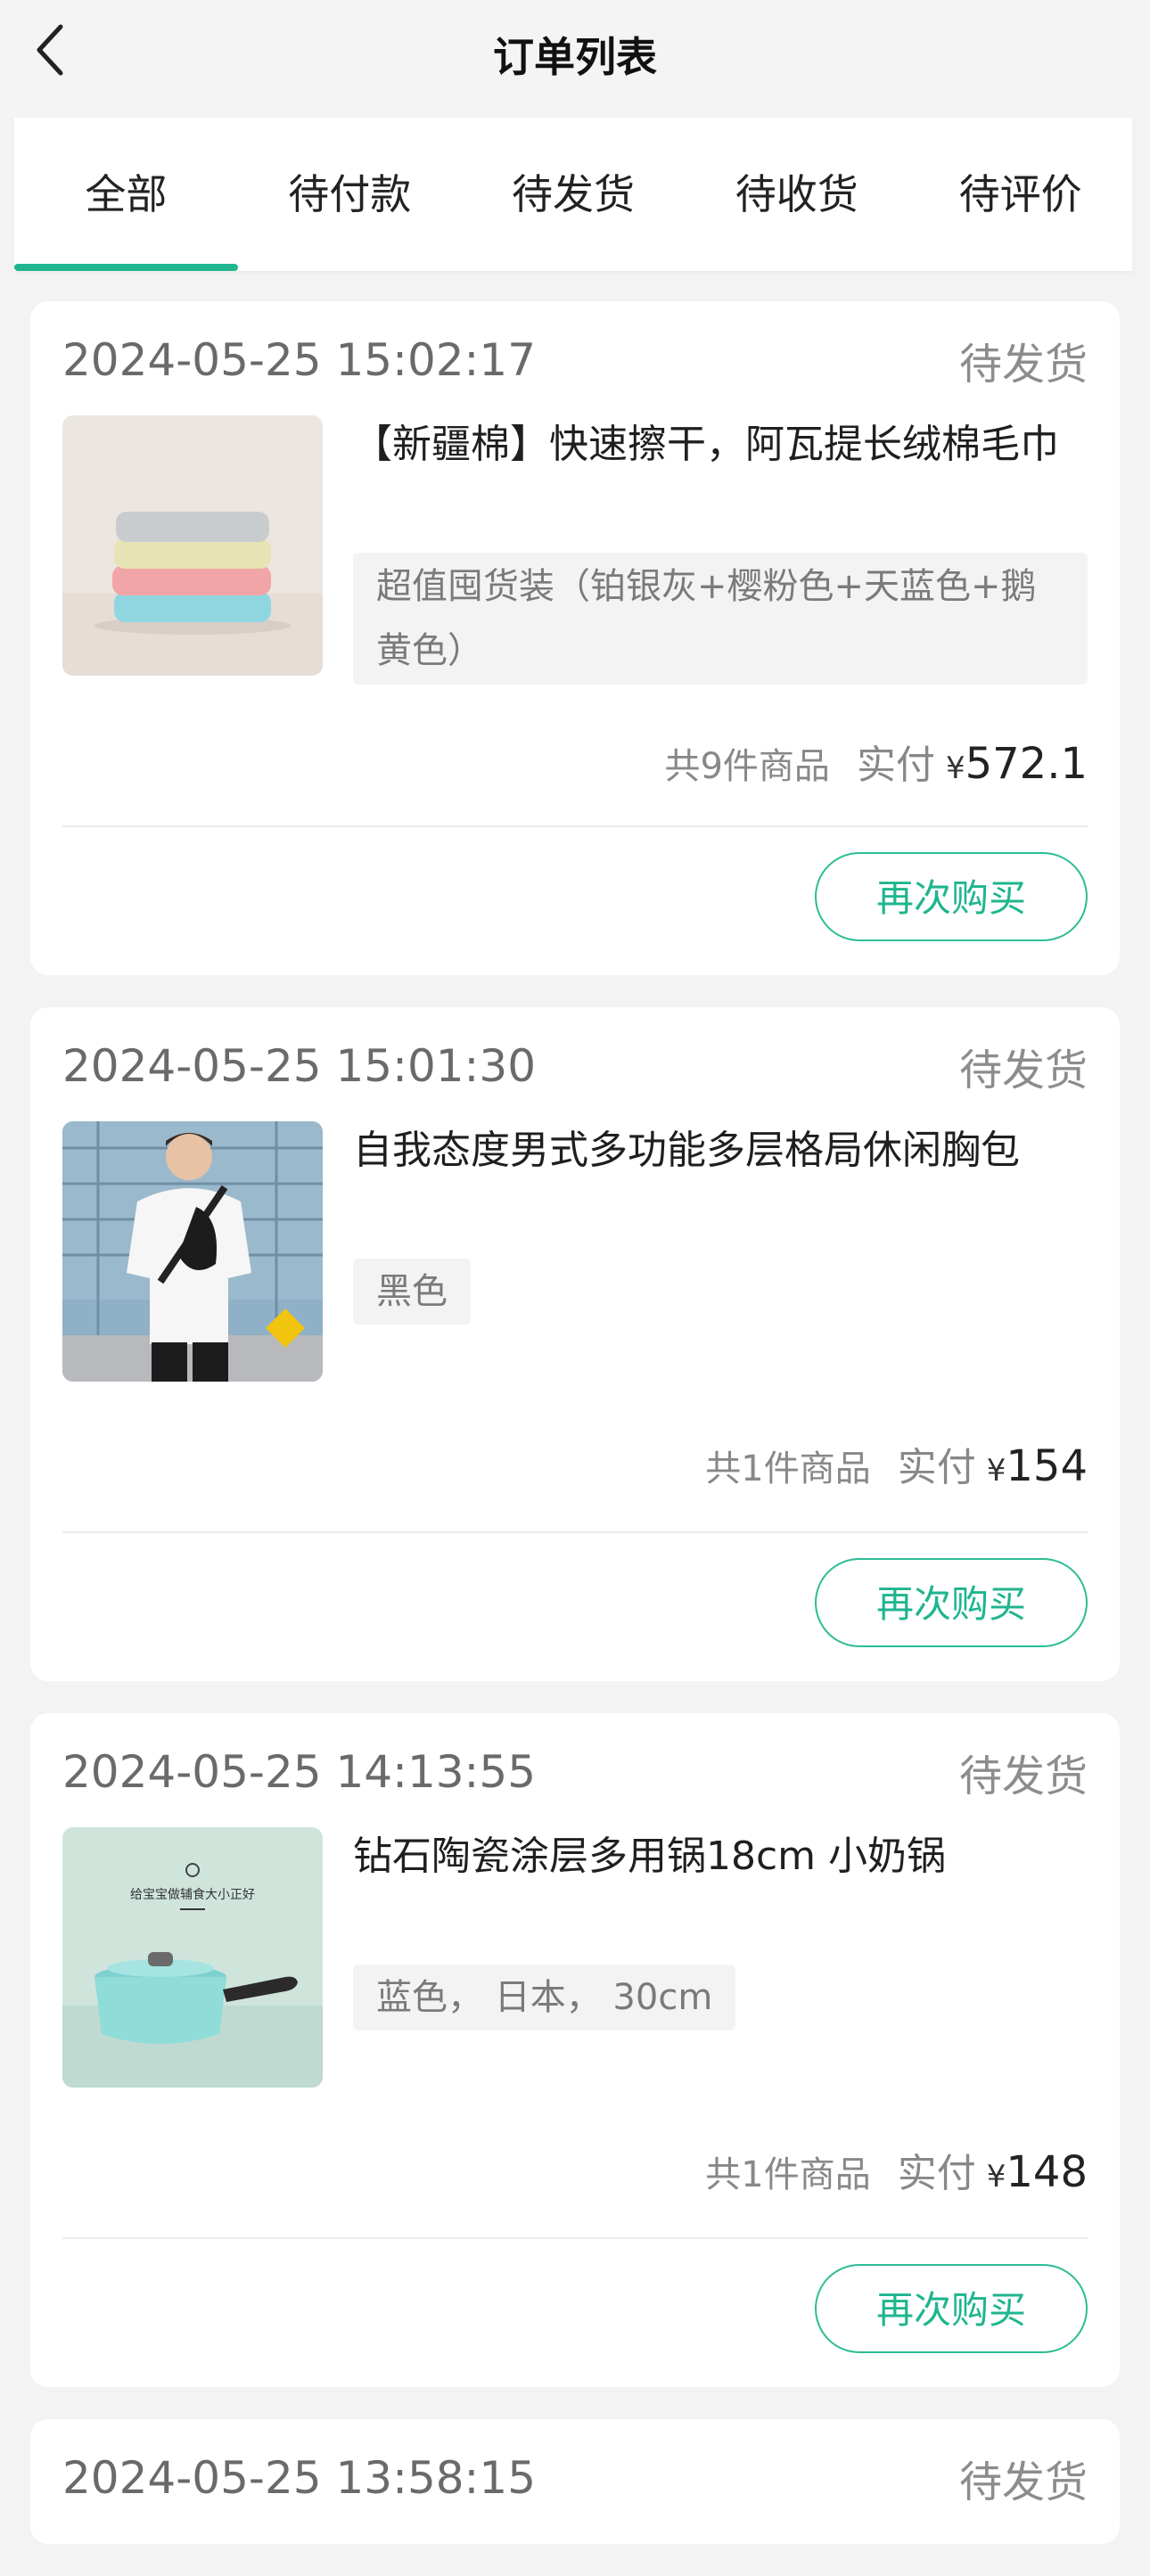 The width and height of the screenshot is (1150, 2576). I want to click on milk-pot-image: 给宝宝做辅食大小正好, so click(192, 1957).